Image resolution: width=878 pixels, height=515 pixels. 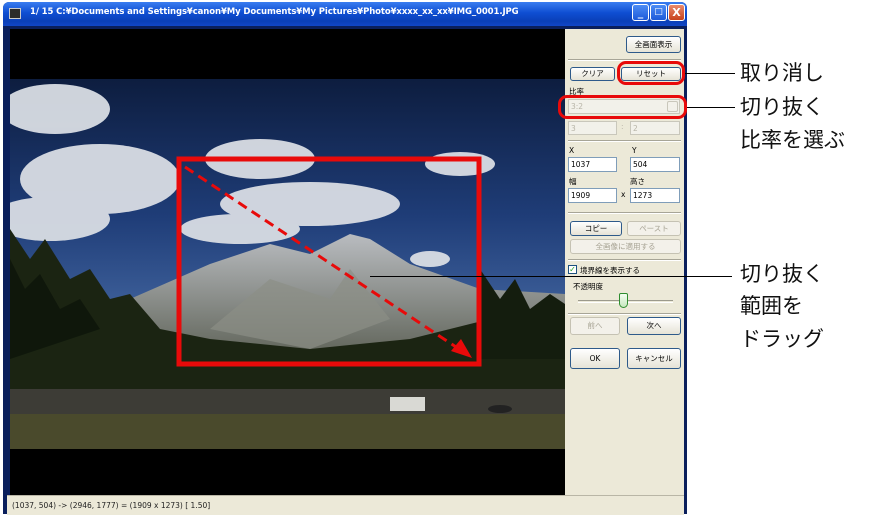 I want to click on ratio-height-field: 2, so click(x=655, y=128).